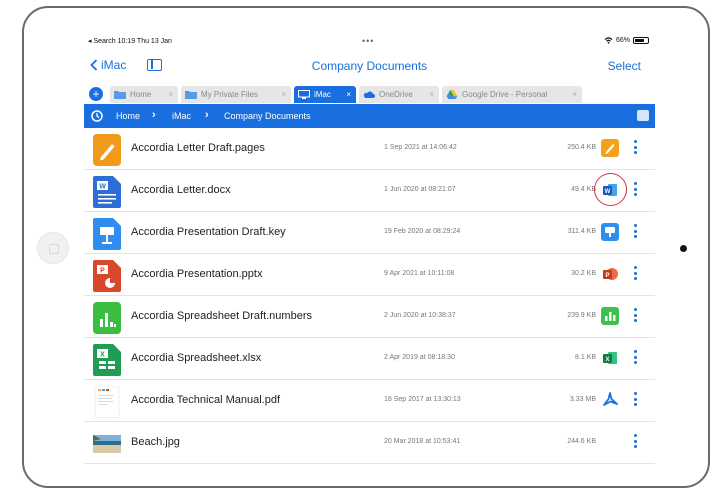 The width and height of the screenshot is (718, 490). Describe the element at coordinates (181, 190) in the screenshot. I see `file-name: Accordia Letter.docx` at that location.